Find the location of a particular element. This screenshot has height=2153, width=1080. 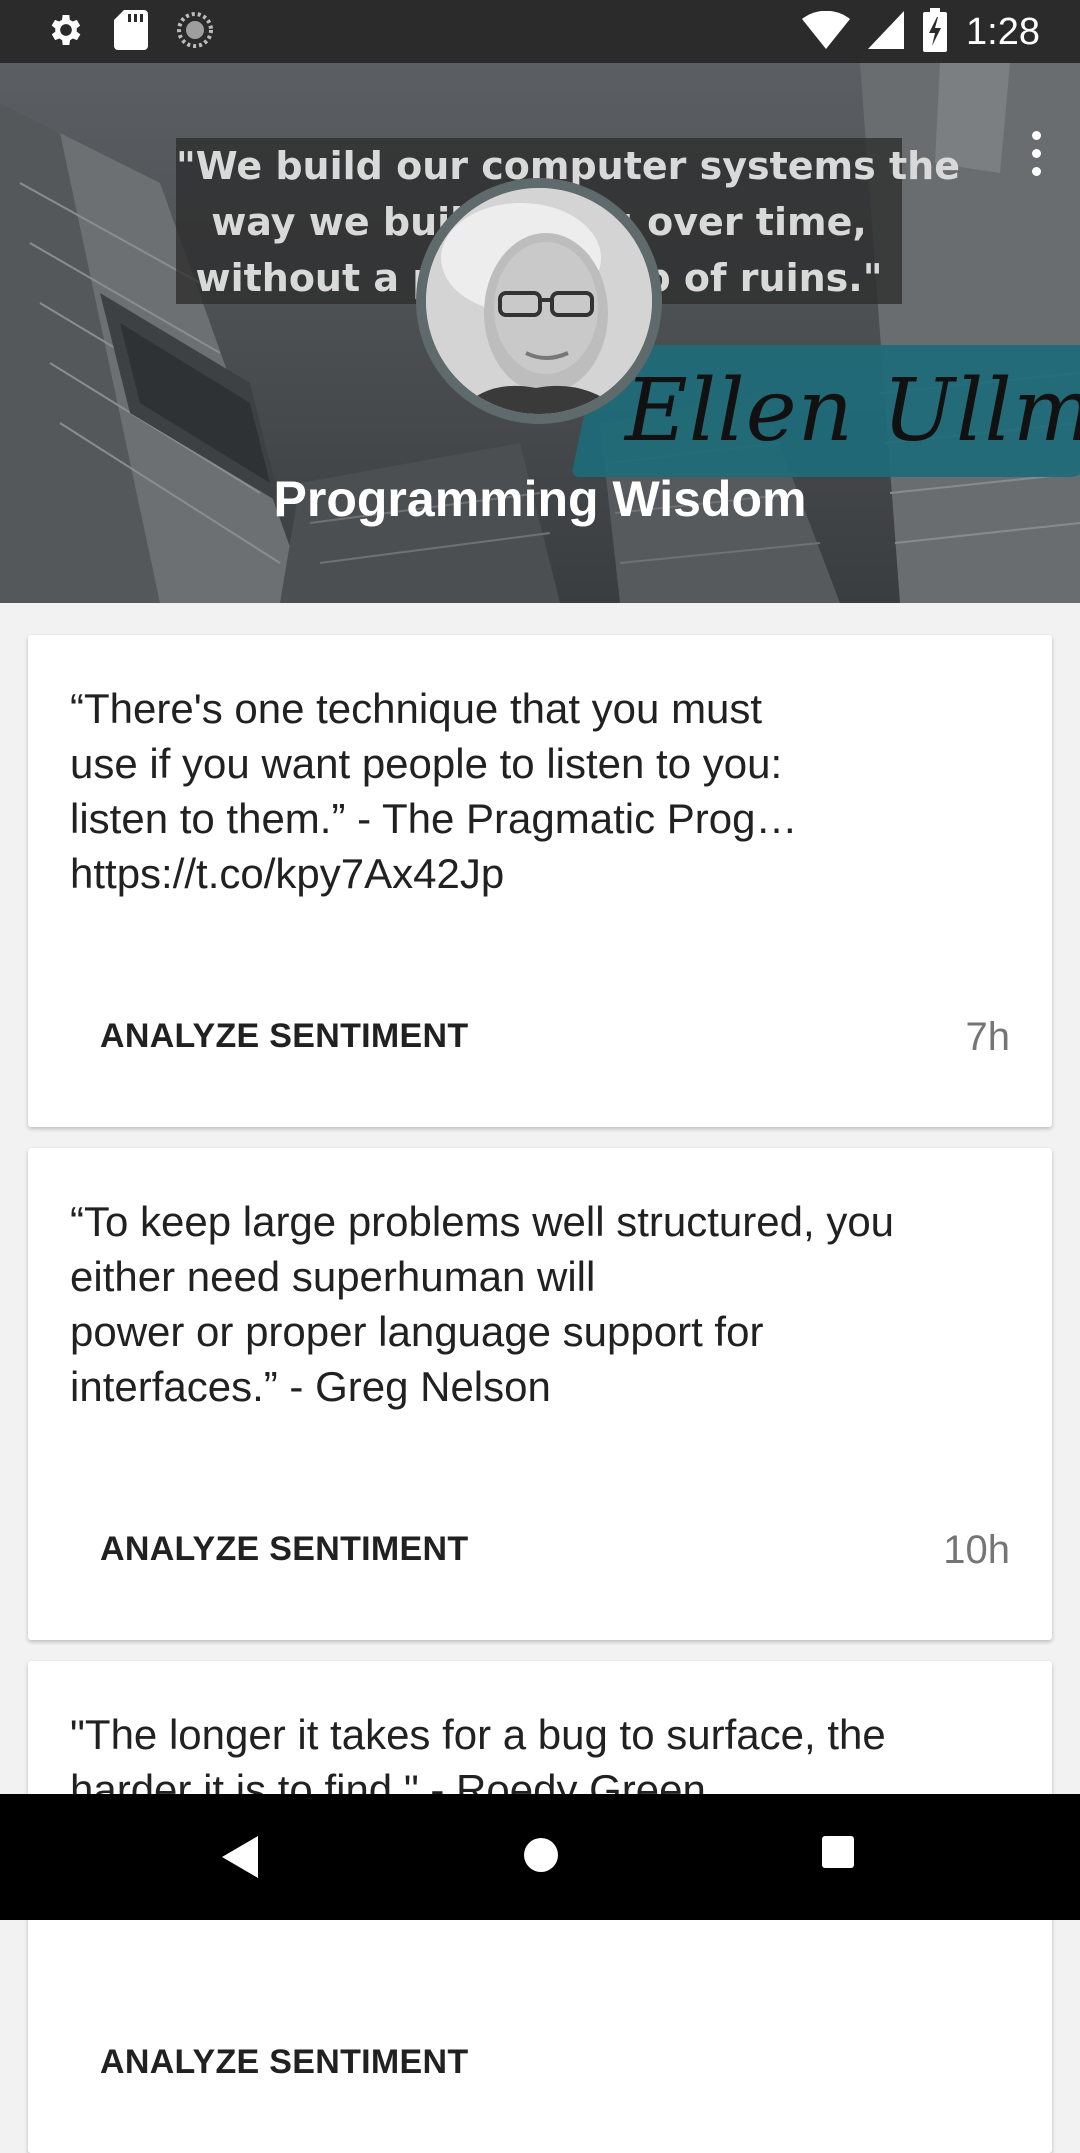

tweet-text-line: either need superhuman will is located at coordinates (333, 1276).